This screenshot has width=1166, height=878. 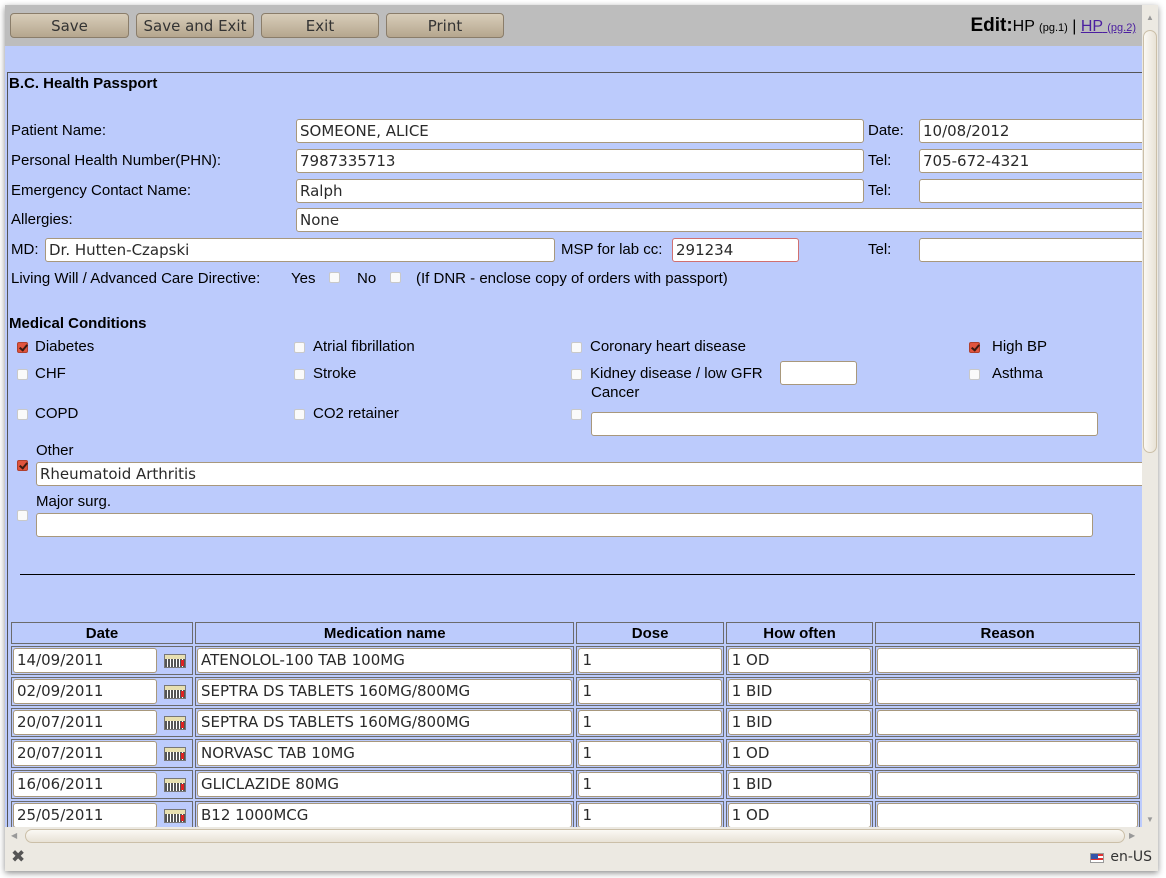 I want to click on scroll-down-arrow-icon: ▼, so click(x=1150, y=819).